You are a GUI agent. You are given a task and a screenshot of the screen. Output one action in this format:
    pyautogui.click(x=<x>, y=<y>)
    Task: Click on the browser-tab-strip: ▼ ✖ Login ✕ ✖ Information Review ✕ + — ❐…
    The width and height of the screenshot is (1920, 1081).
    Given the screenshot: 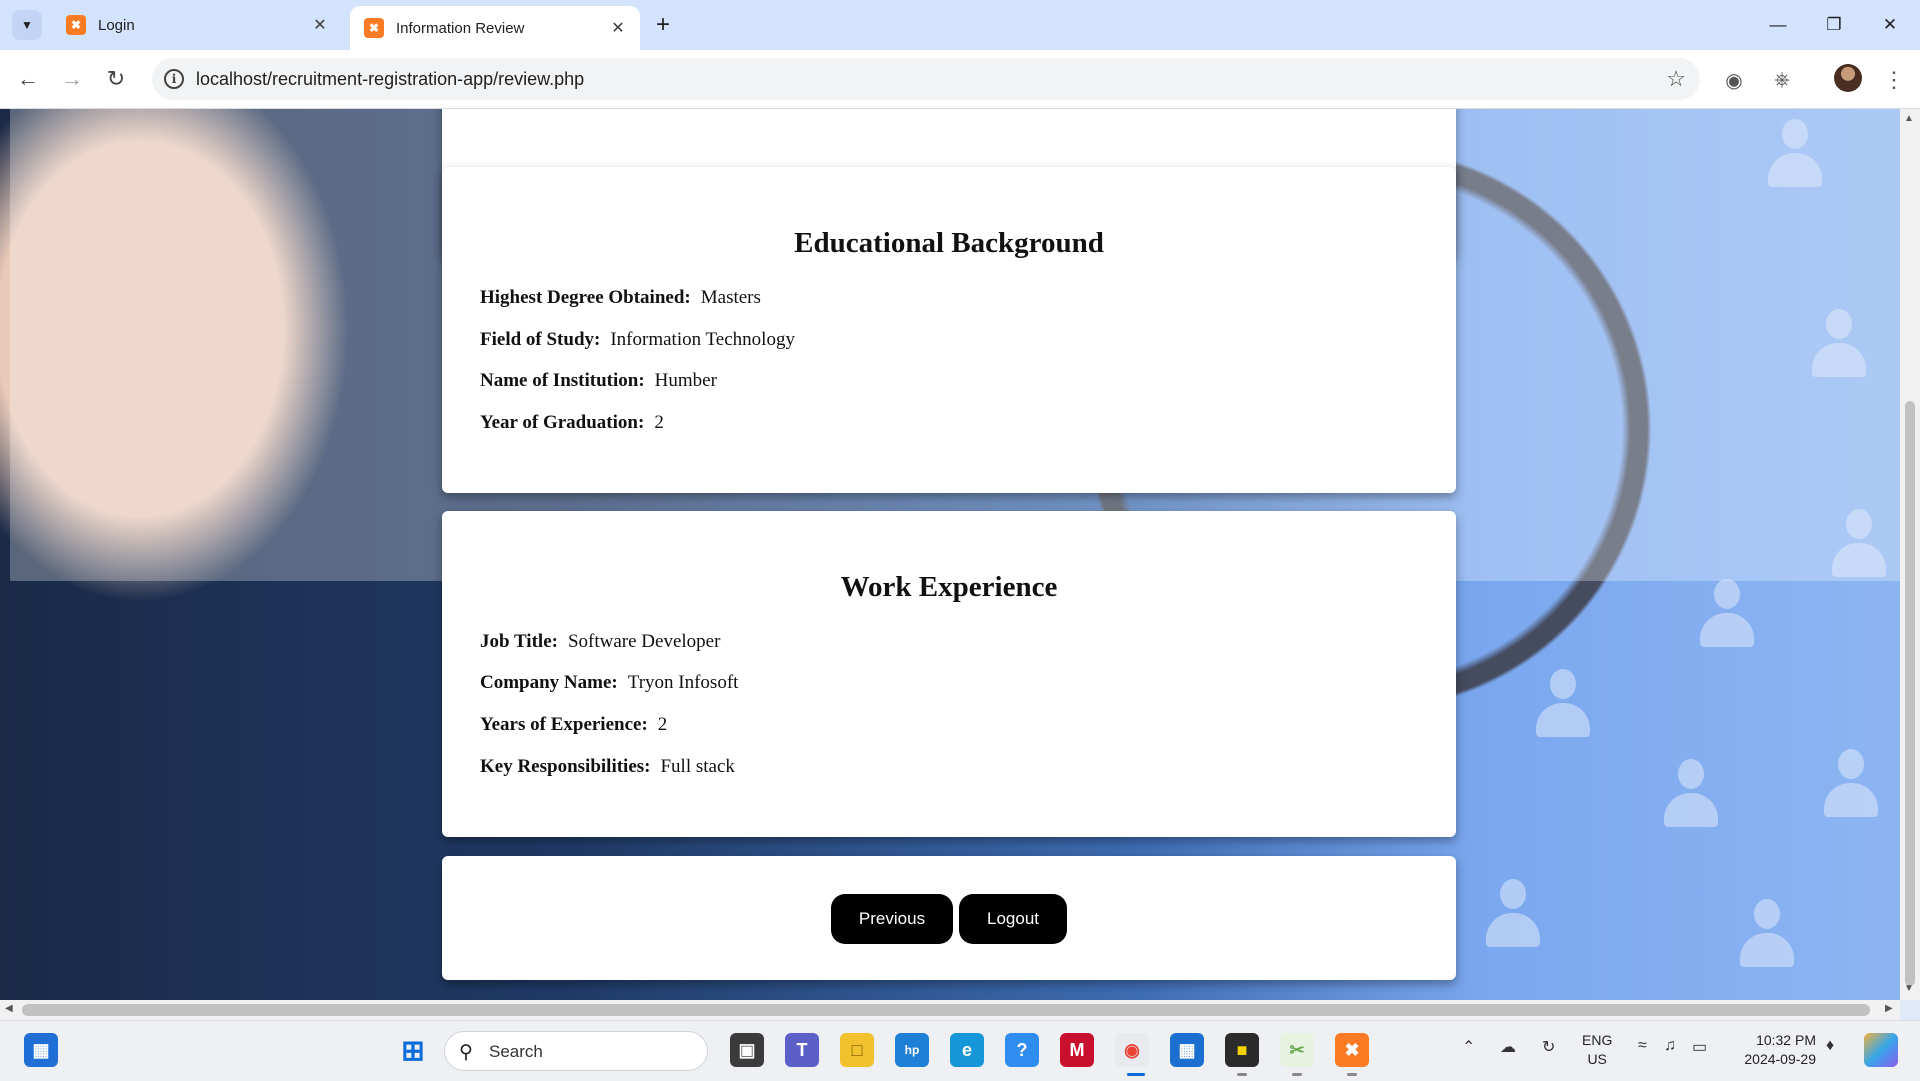 What is the action you would take?
    pyautogui.click(x=960, y=25)
    